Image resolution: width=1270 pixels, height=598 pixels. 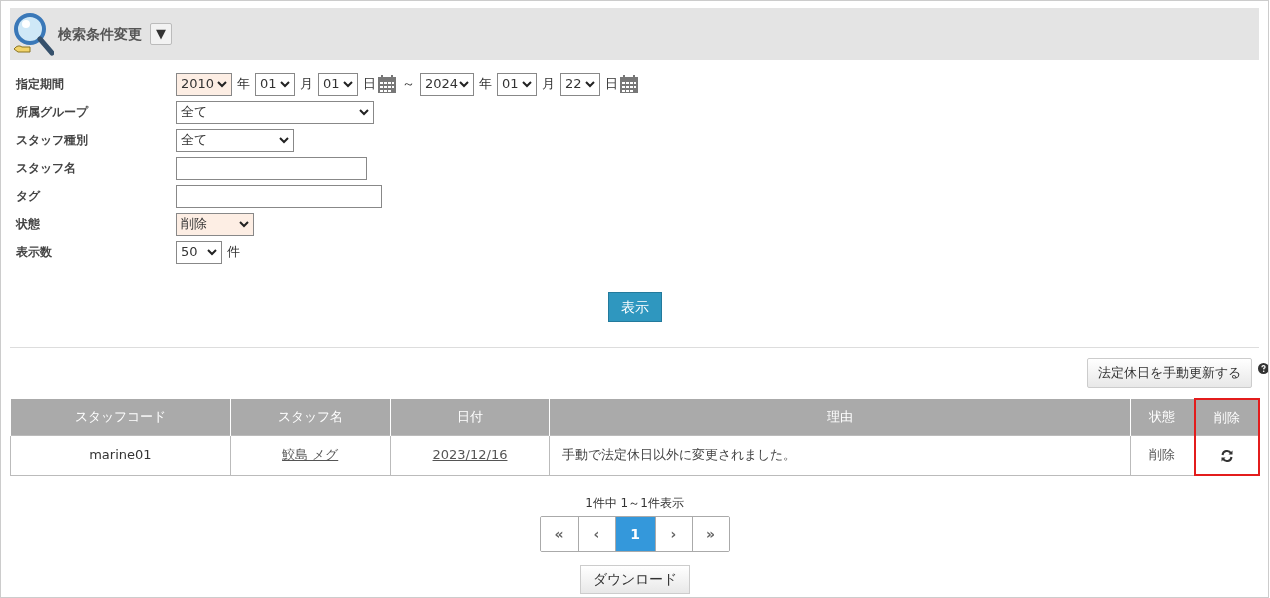 I want to click on column-header: スタッフコード, so click(x=120, y=417).